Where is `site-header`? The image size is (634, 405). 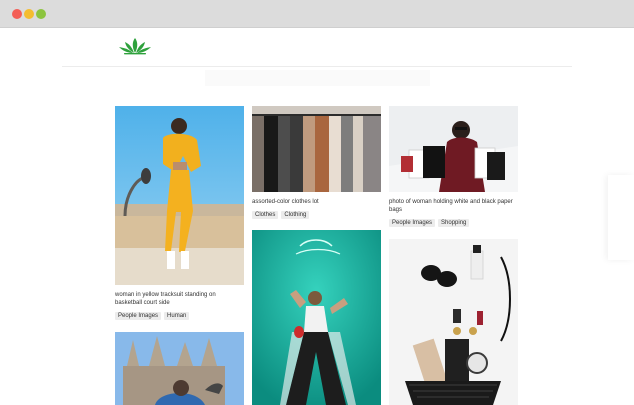 site-header is located at coordinates (317, 48).